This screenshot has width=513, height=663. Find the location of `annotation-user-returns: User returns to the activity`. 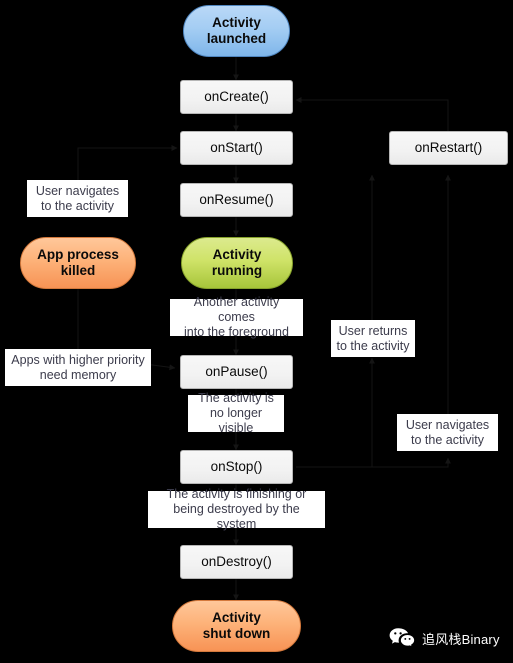

annotation-user-returns: User returns to the activity is located at coordinates (373, 338).